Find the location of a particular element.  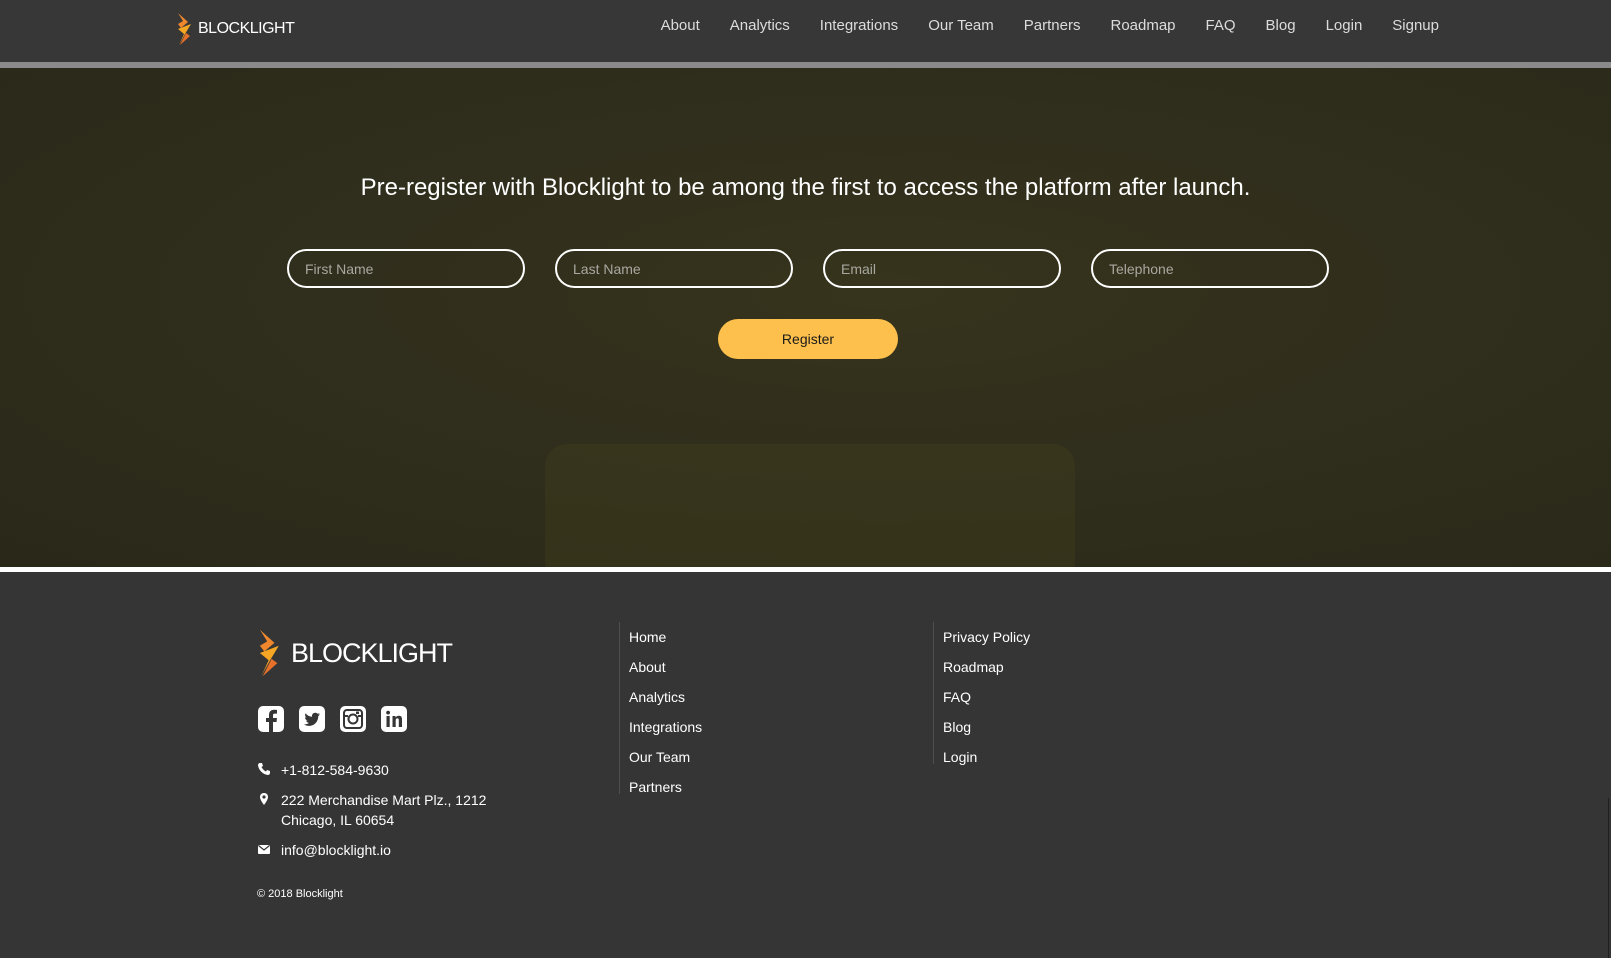

nav-partners: Partners is located at coordinates (1052, 25).